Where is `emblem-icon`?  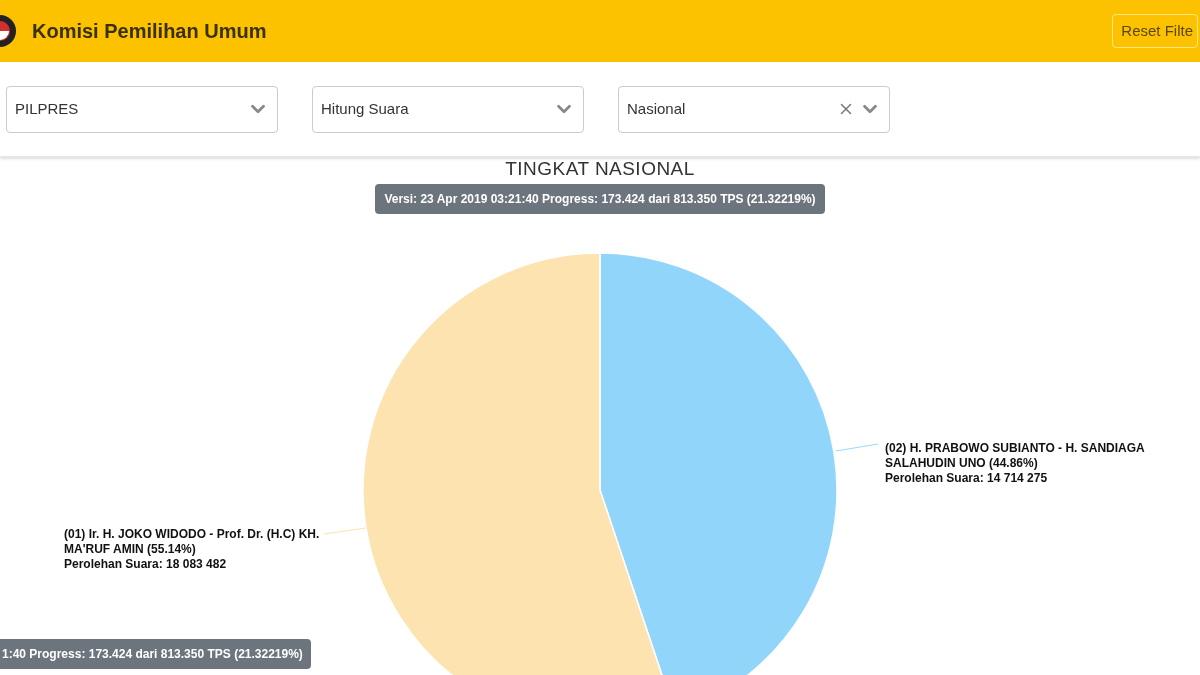
emblem-icon is located at coordinates (8, 31).